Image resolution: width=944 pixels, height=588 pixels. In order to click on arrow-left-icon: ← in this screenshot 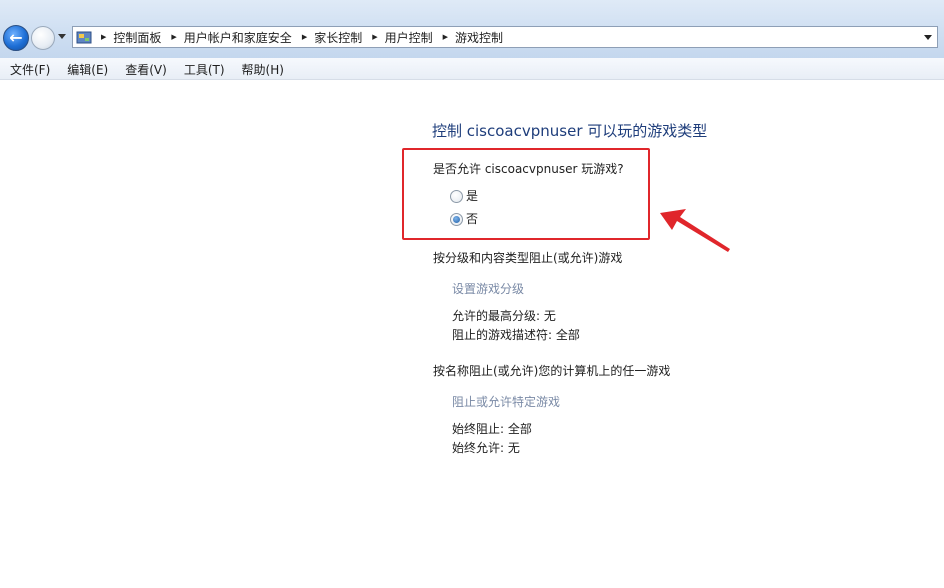, I will do `click(16, 37)`.